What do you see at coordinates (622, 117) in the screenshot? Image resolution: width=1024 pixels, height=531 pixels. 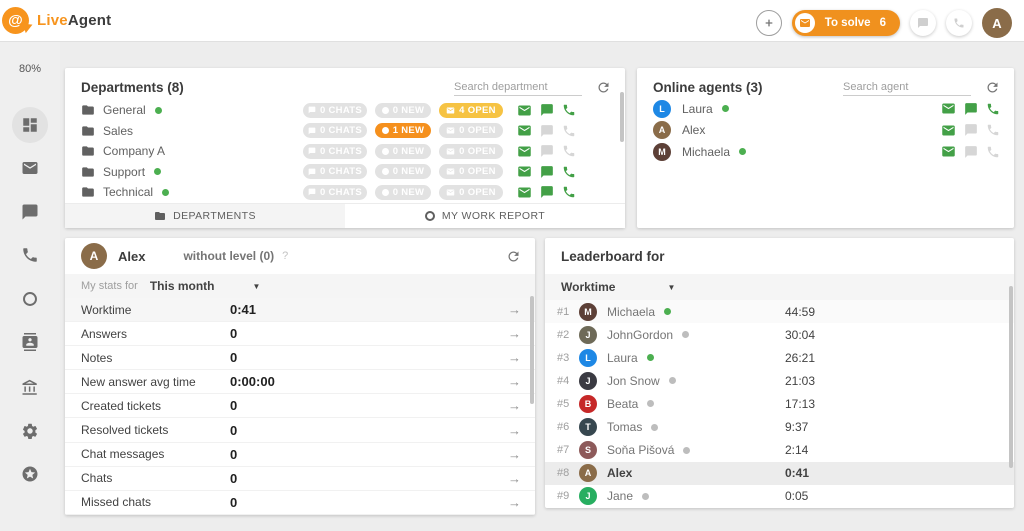 I see `departments-scrollbar` at bounding box center [622, 117].